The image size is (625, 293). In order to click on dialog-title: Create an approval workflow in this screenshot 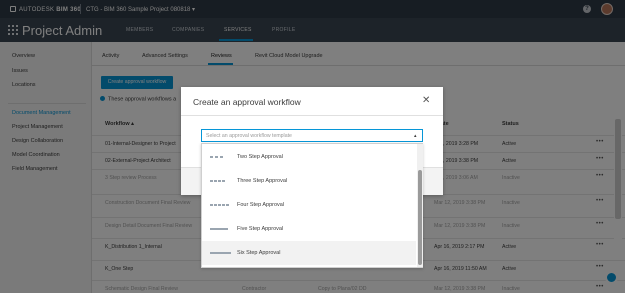, I will do `click(247, 102)`.